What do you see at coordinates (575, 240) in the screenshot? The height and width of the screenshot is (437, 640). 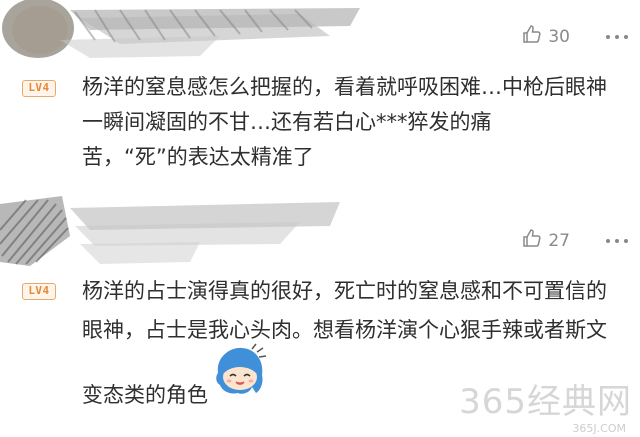 I see `comment-meta-row: 27` at bounding box center [575, 240].